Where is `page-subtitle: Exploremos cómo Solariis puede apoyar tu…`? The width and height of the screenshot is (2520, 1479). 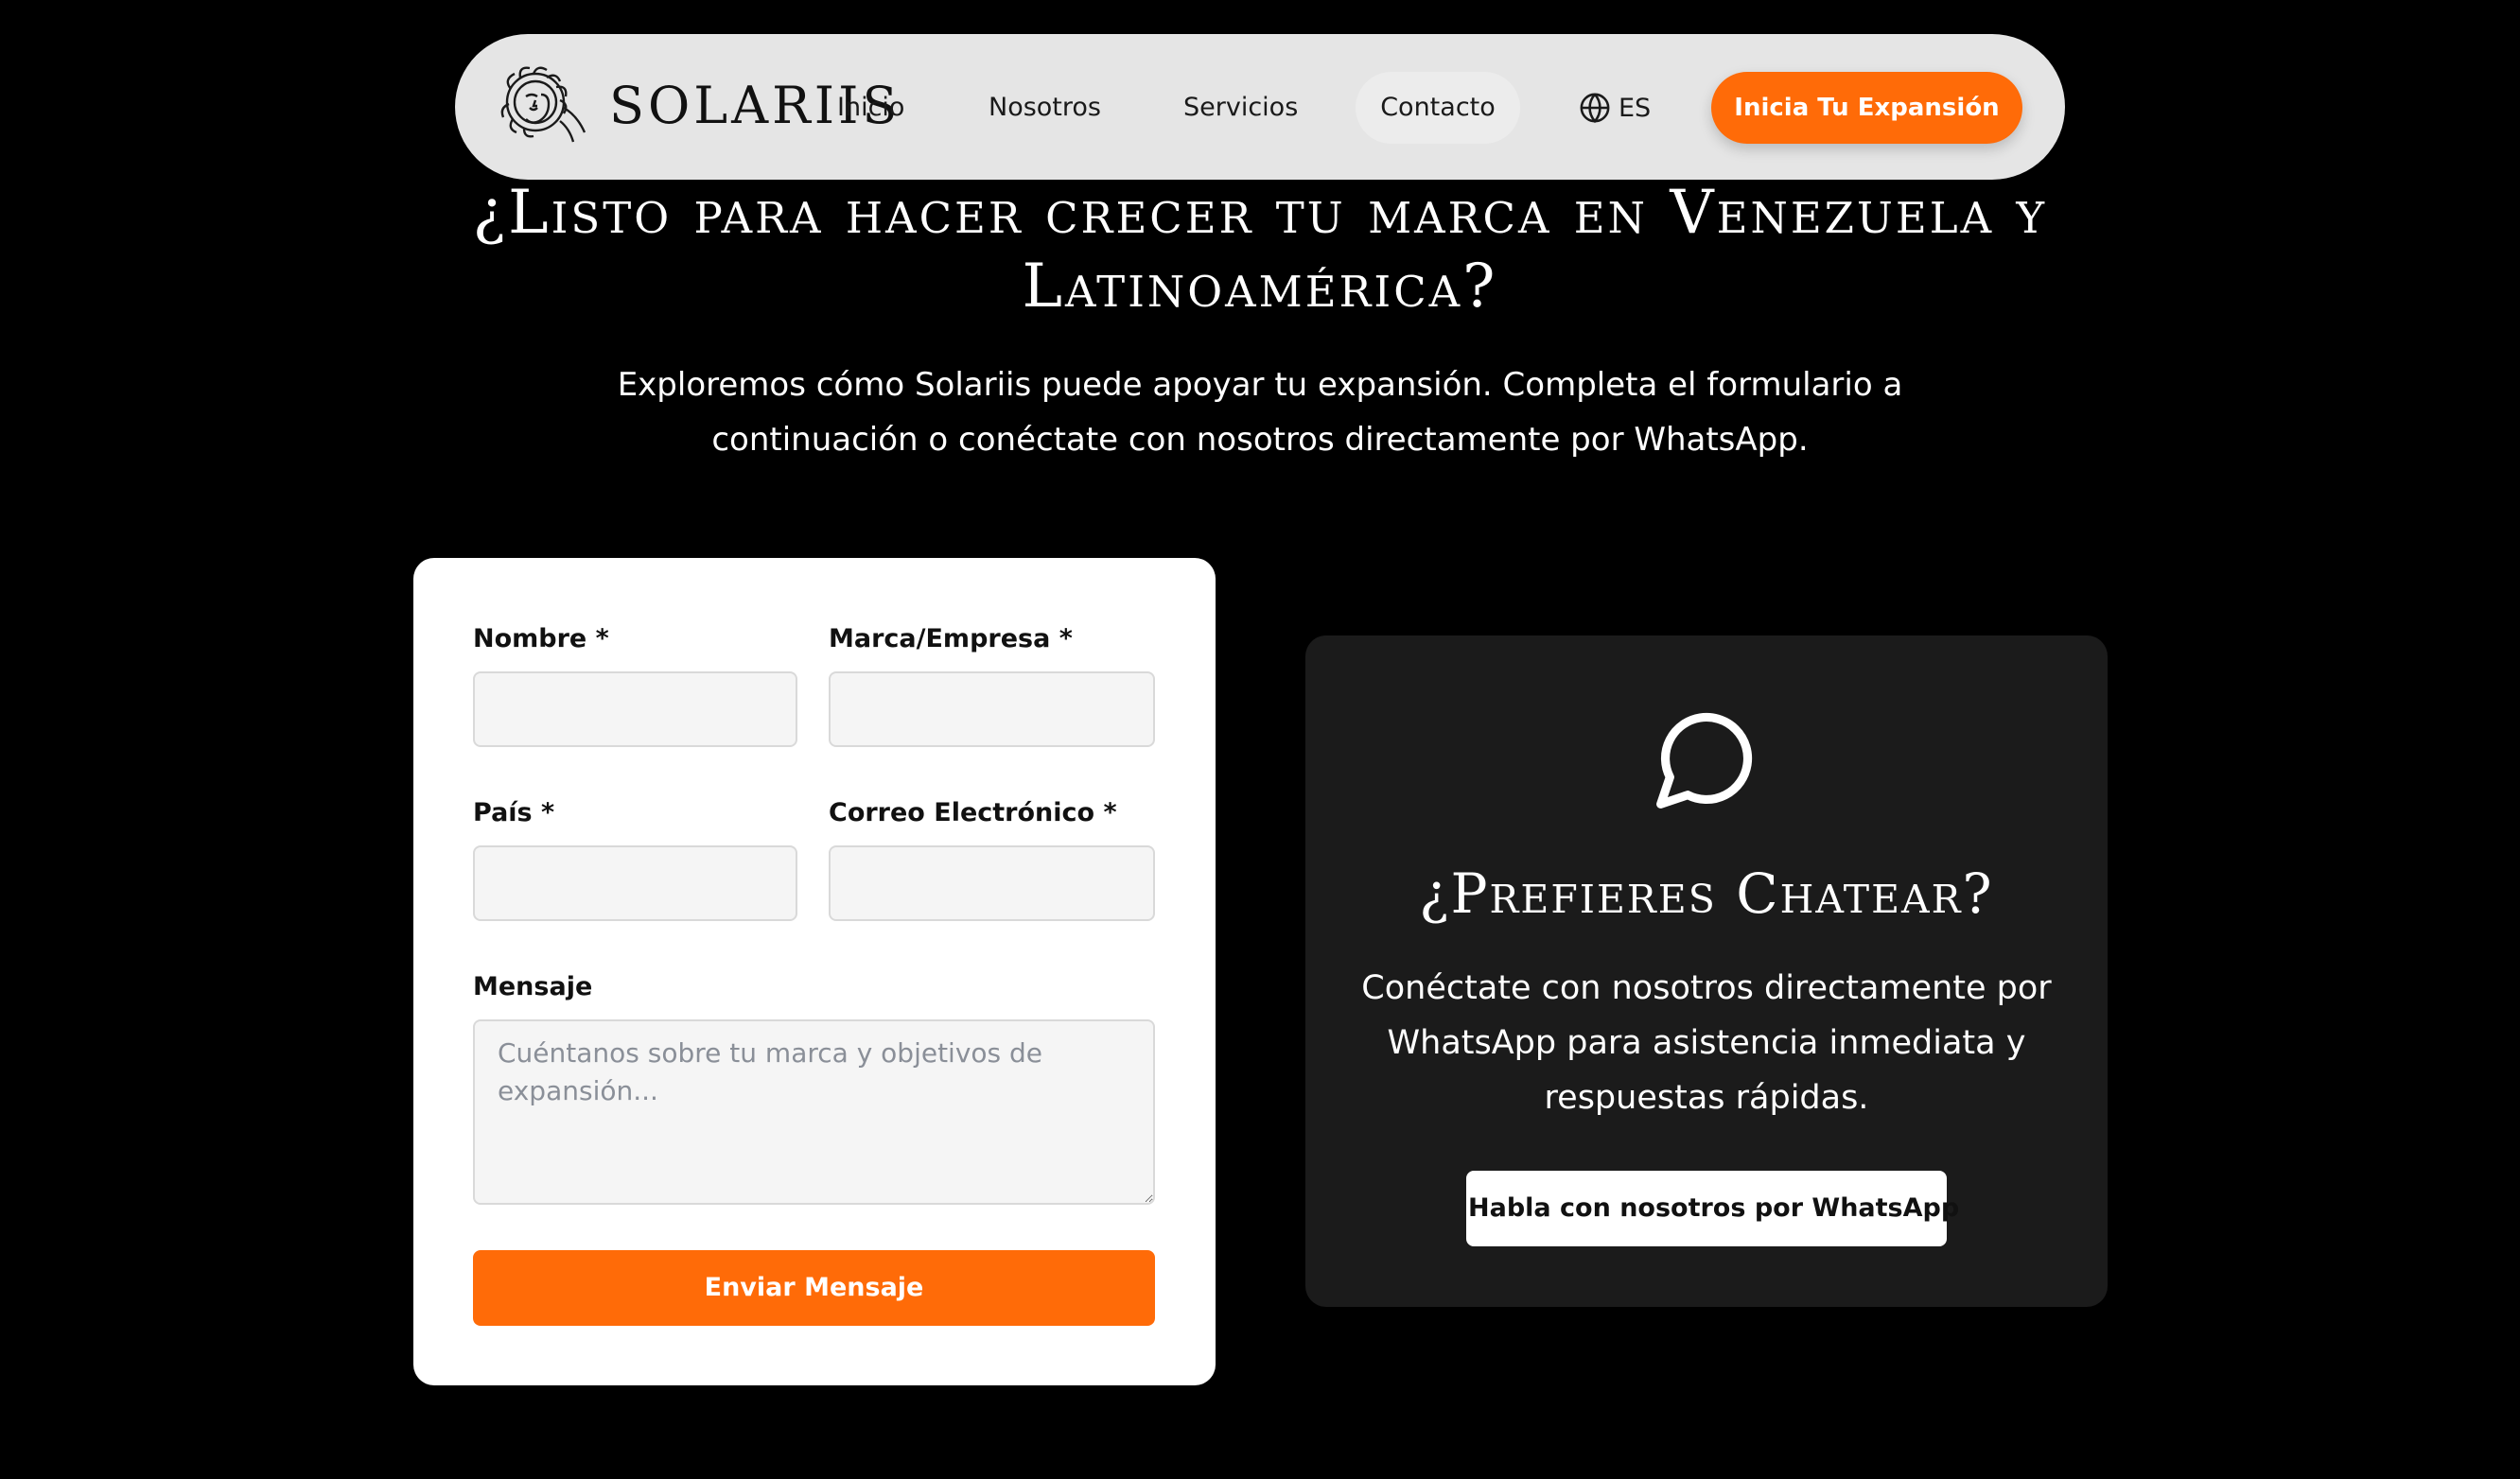 page-subtitle: Exploremos cómo Solariis puede apoyar tu… is located at coordinates (1260, 412).